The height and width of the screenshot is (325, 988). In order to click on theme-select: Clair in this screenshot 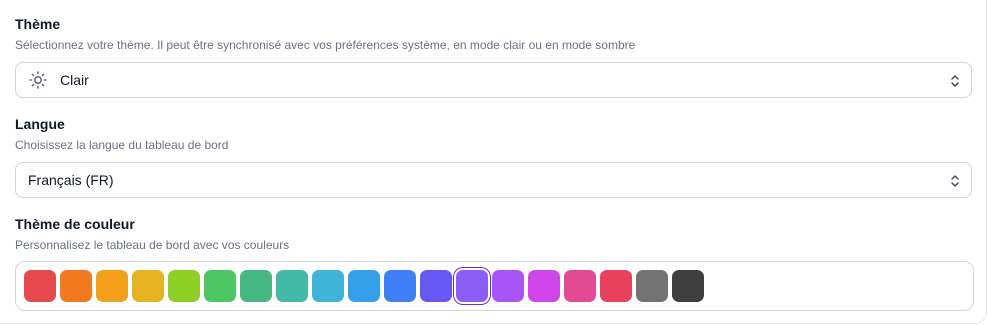, I will do `click(493, 80)`.